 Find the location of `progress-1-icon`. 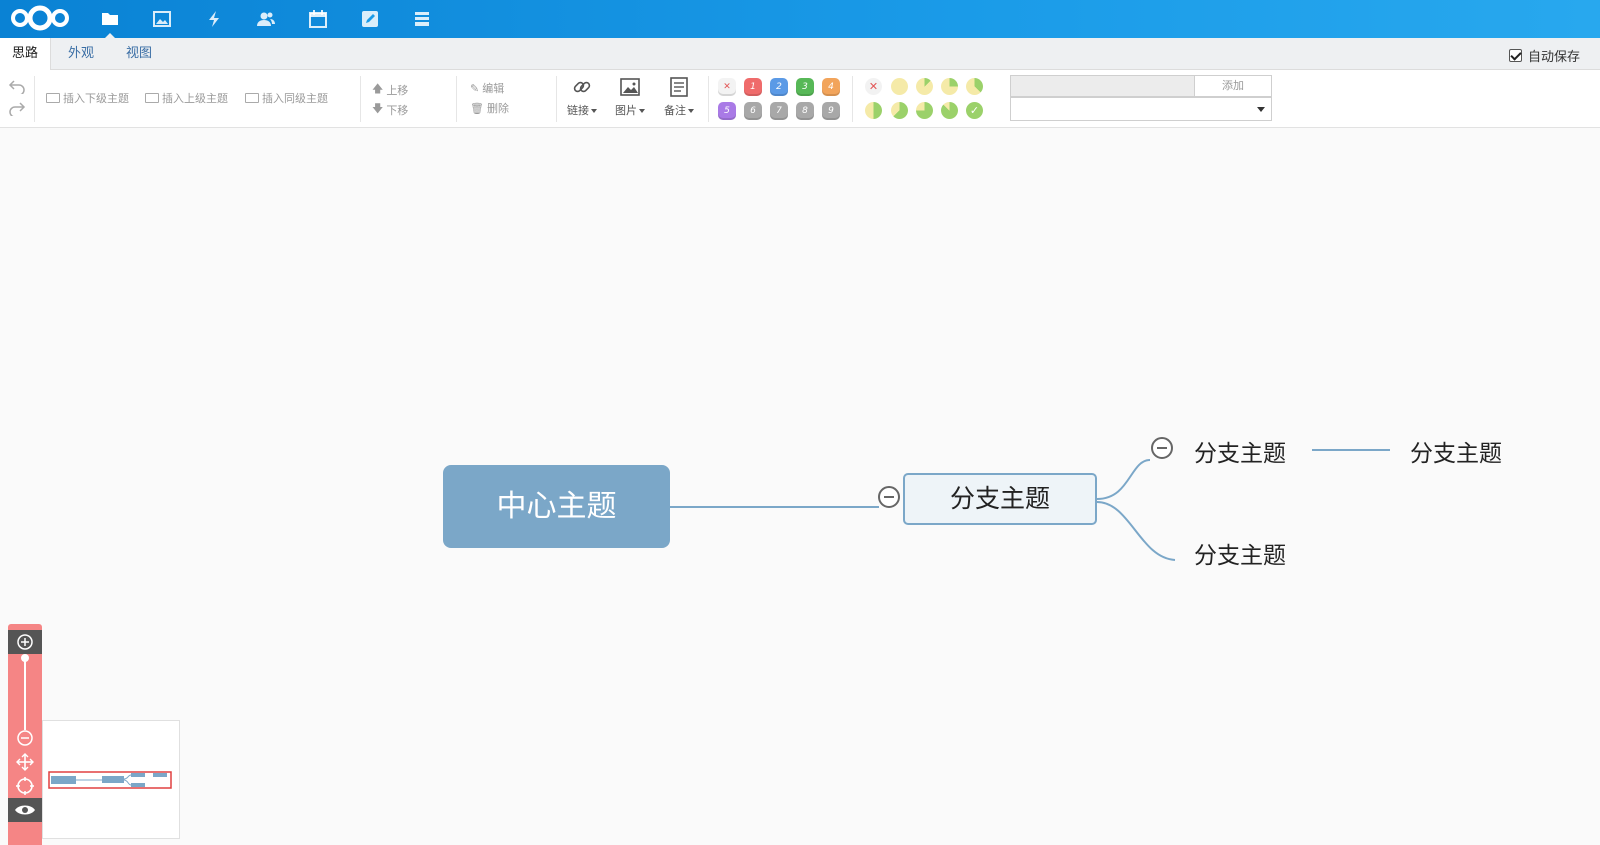

progress-1-icon is located at coordinates (924, 86).